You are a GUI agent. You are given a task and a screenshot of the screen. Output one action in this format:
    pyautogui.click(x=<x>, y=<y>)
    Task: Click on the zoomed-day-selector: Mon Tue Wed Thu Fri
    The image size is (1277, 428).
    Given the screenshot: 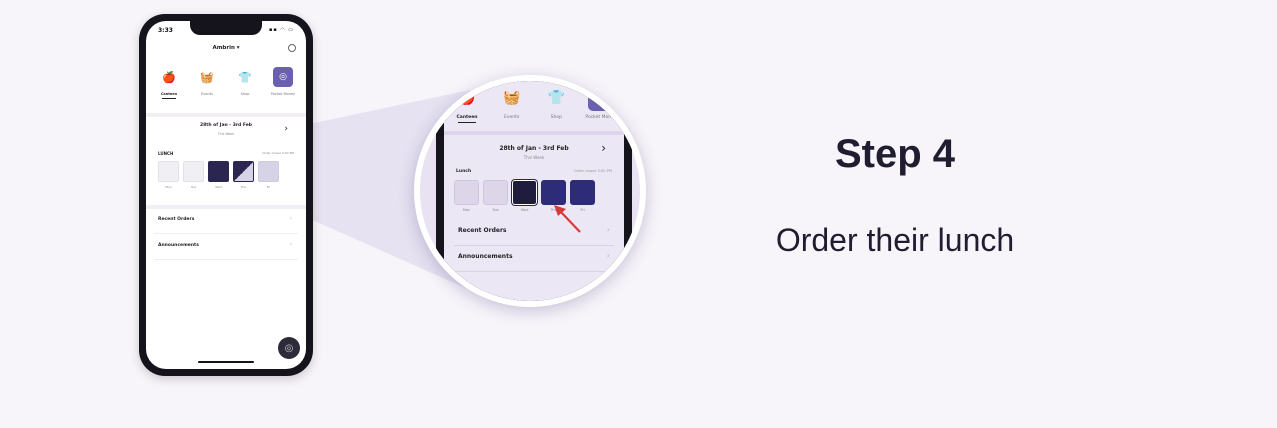 What is the action you would take?
    pyautogui.click(x=524, y=196)
    